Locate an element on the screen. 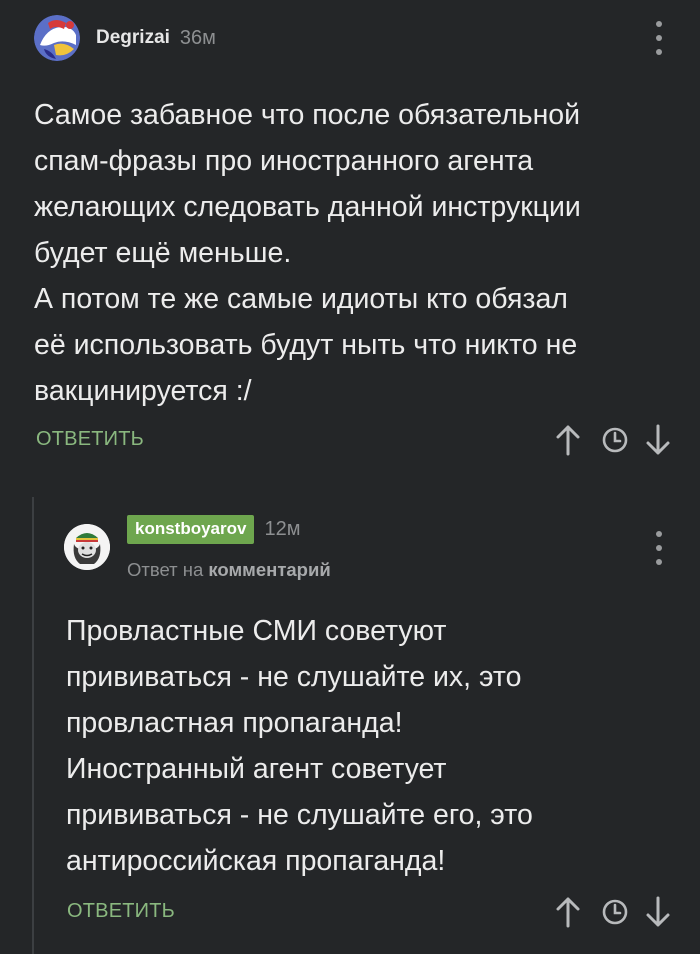  comment-header: konstboyarov 12м is located at coordinates (213, 529).